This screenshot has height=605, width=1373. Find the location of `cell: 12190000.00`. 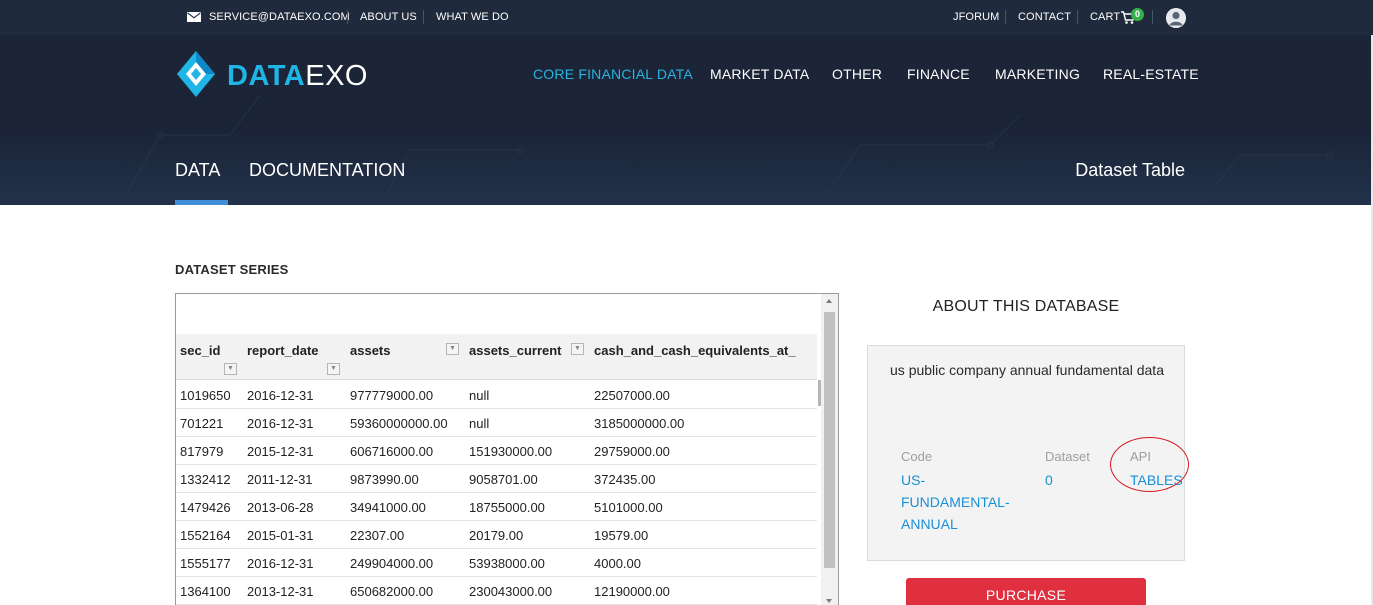

cell: 12190000.00 is located at coordinates (632, 591).